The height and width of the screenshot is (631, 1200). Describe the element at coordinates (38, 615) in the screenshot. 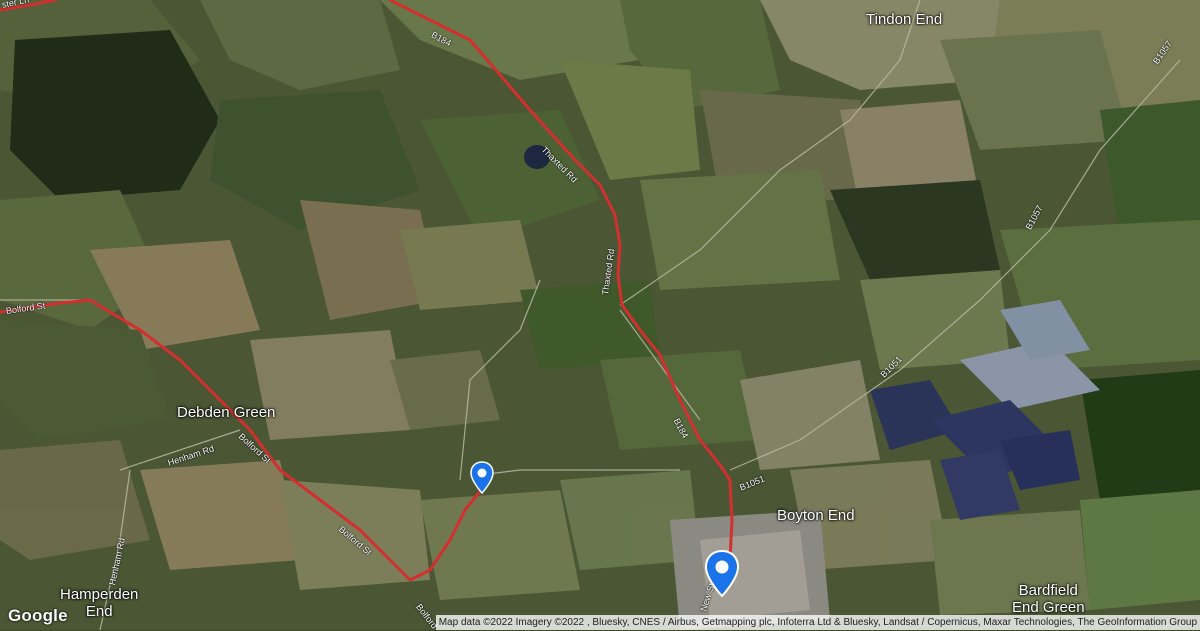

I see `google-logo: Google` at that location.